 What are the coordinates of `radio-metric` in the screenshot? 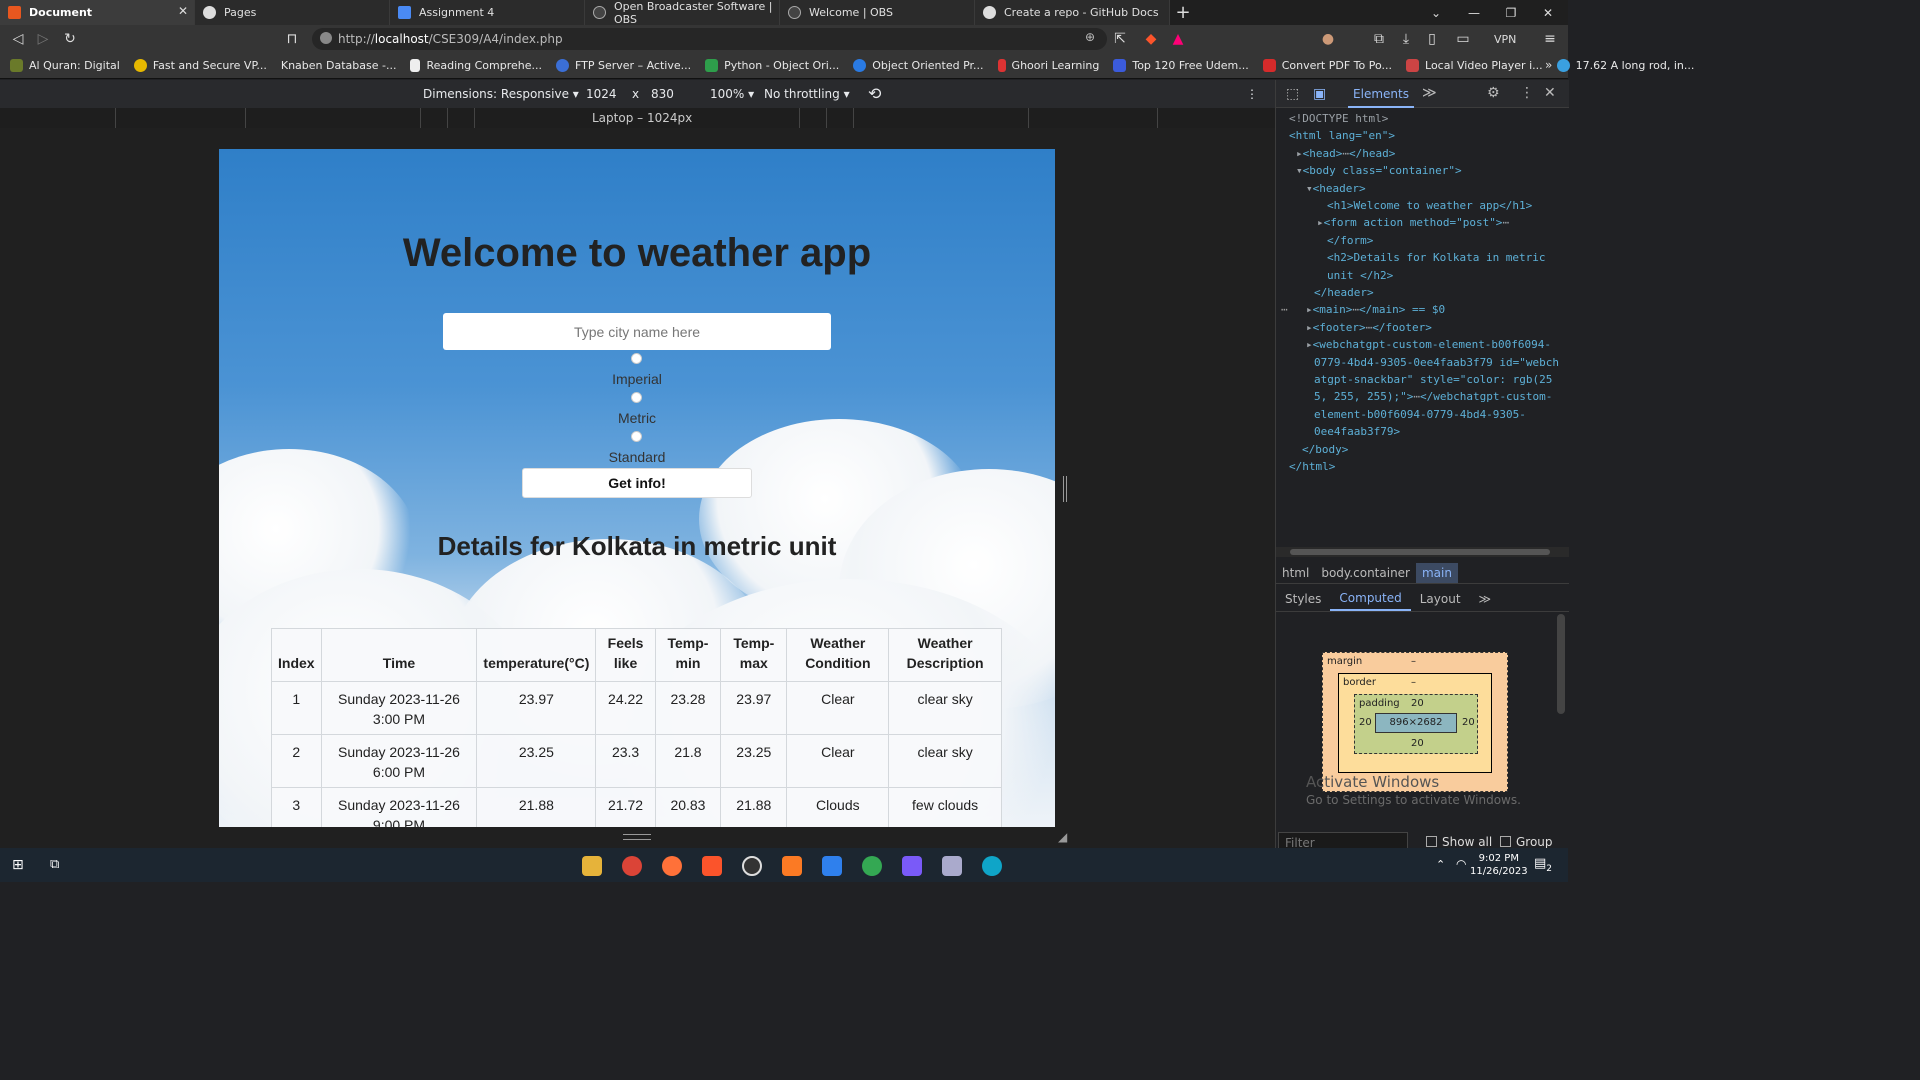 It's located at (636, 397).